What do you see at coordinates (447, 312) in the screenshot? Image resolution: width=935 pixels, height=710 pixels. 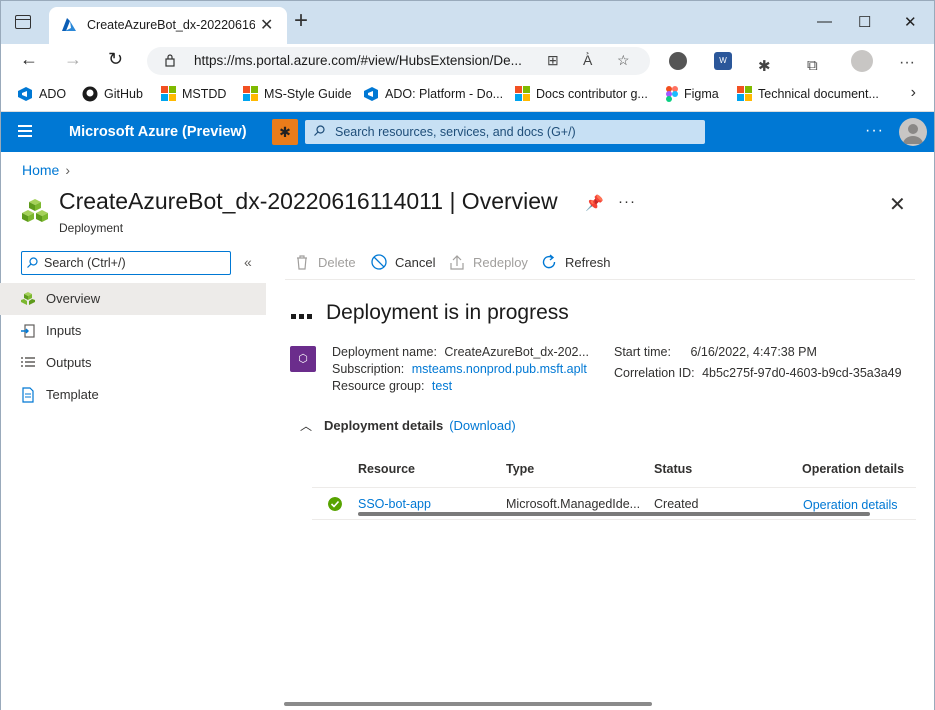 I see `deployment-status-title: Deployment is in progress` at bounding box center [447, 312].